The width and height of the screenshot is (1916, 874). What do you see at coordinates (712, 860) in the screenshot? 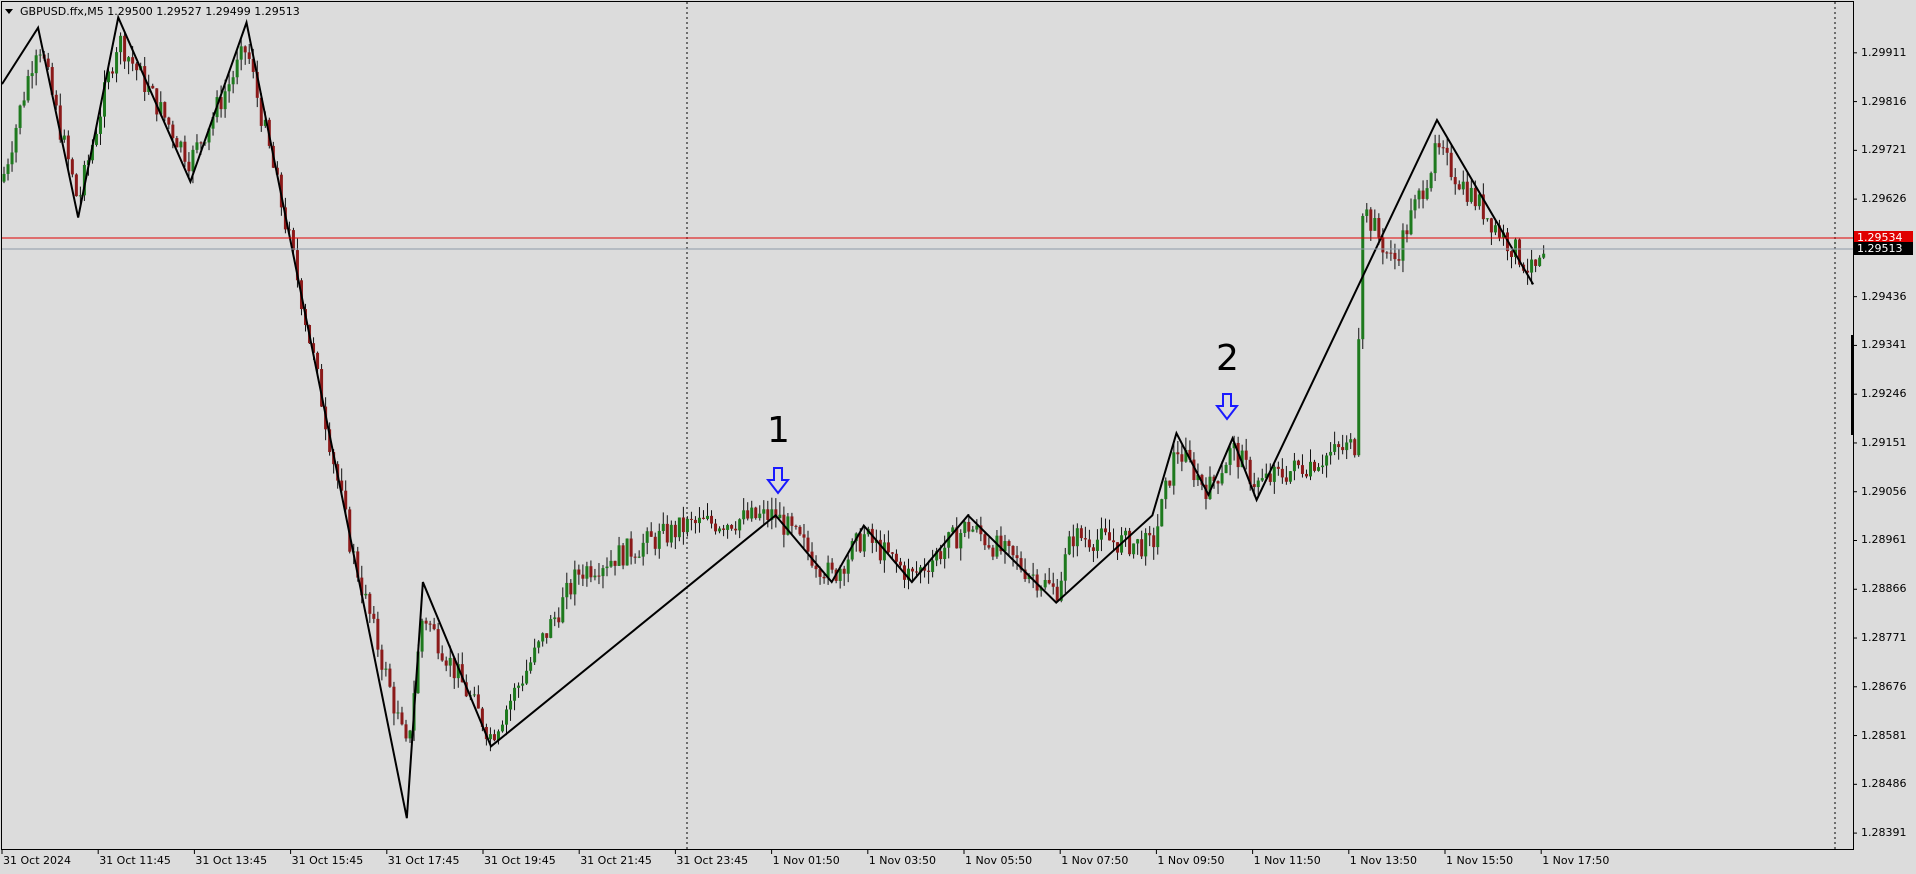
I see `time-tick-label: 31 Oct 23:45` at bounding box center [712, 860].